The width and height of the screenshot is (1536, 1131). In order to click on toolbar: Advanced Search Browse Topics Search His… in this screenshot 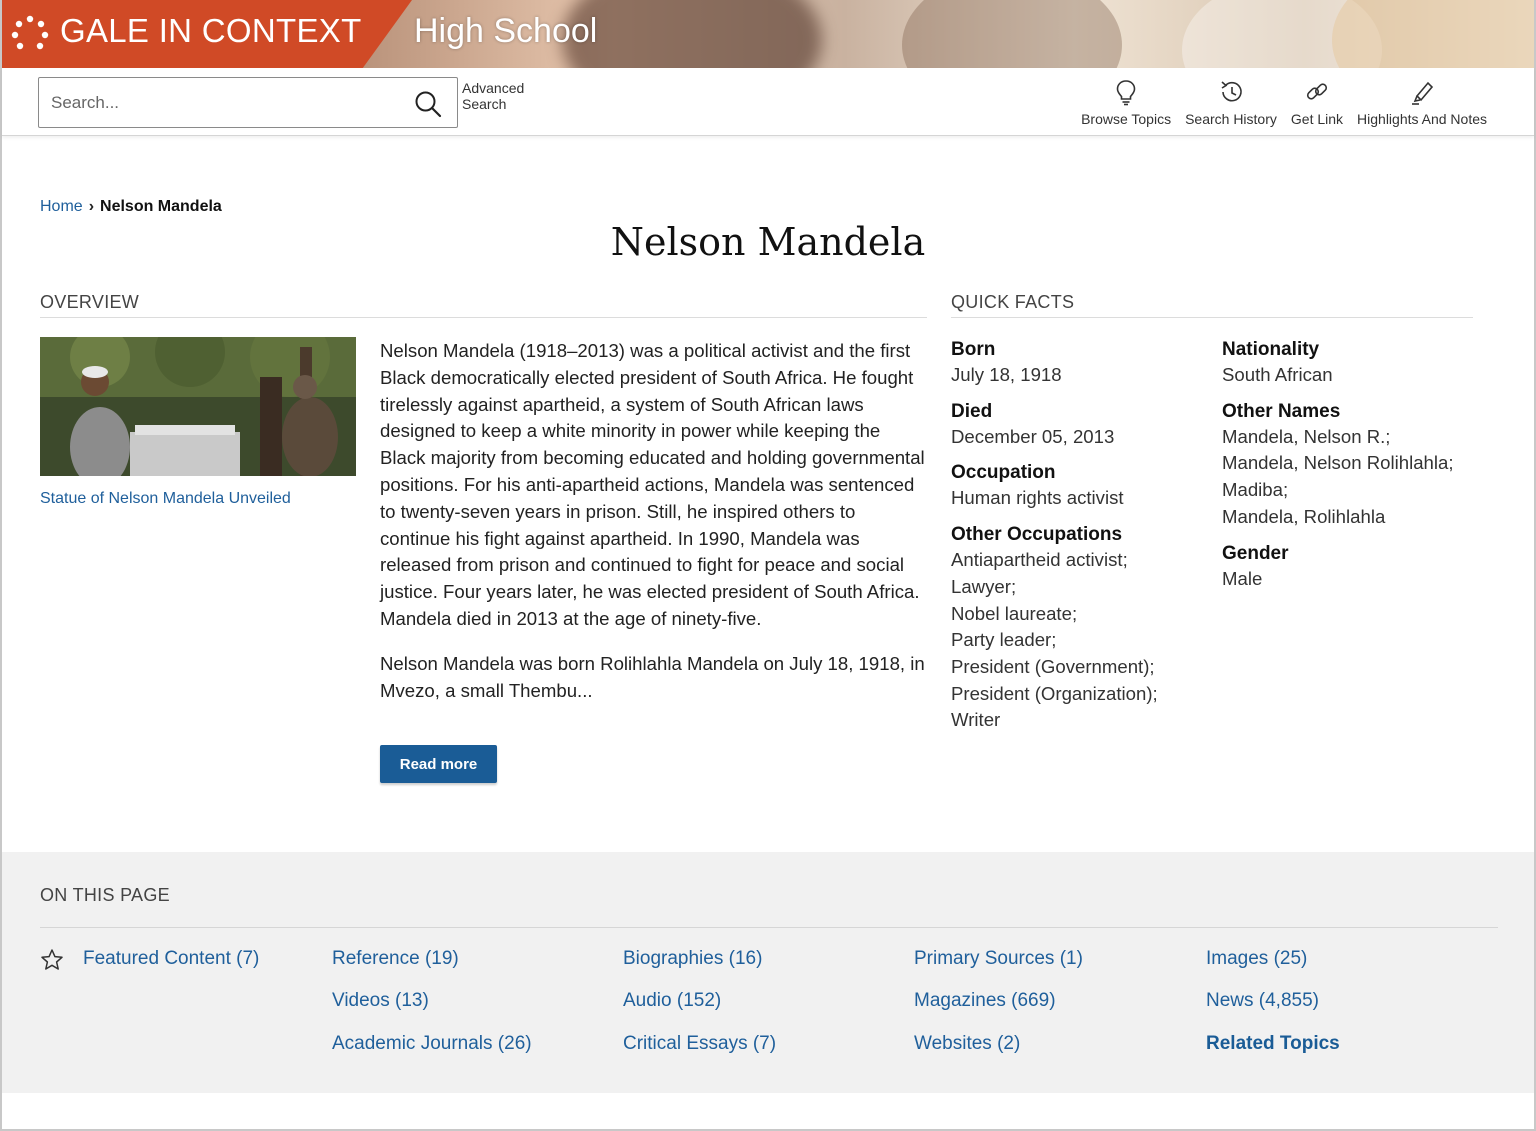, I will do `click(768, 102)`.